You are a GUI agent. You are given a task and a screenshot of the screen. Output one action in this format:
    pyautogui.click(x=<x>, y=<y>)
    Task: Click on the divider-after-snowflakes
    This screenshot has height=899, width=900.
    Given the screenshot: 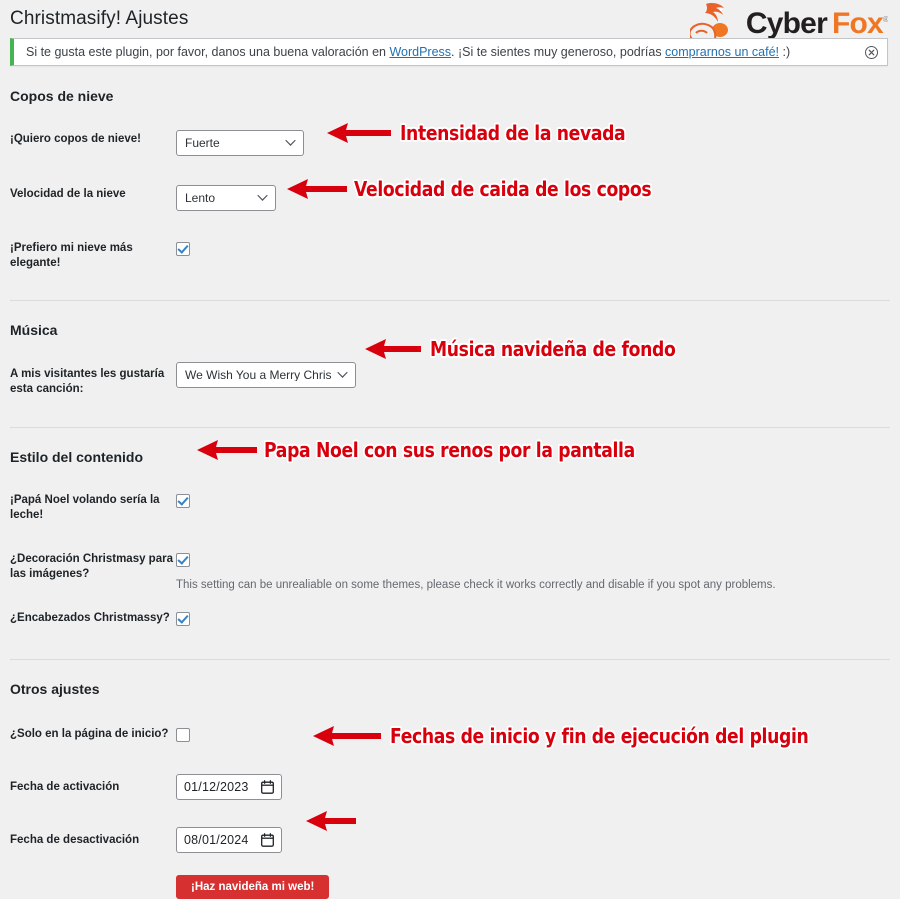 What is the action you would take?
    pyautogui.click(x=450, y=300)
    